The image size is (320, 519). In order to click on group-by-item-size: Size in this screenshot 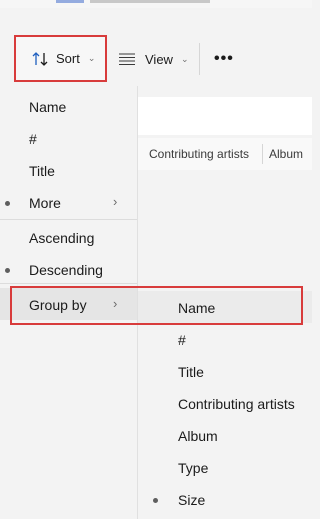, I will do `click(225, 499)`.